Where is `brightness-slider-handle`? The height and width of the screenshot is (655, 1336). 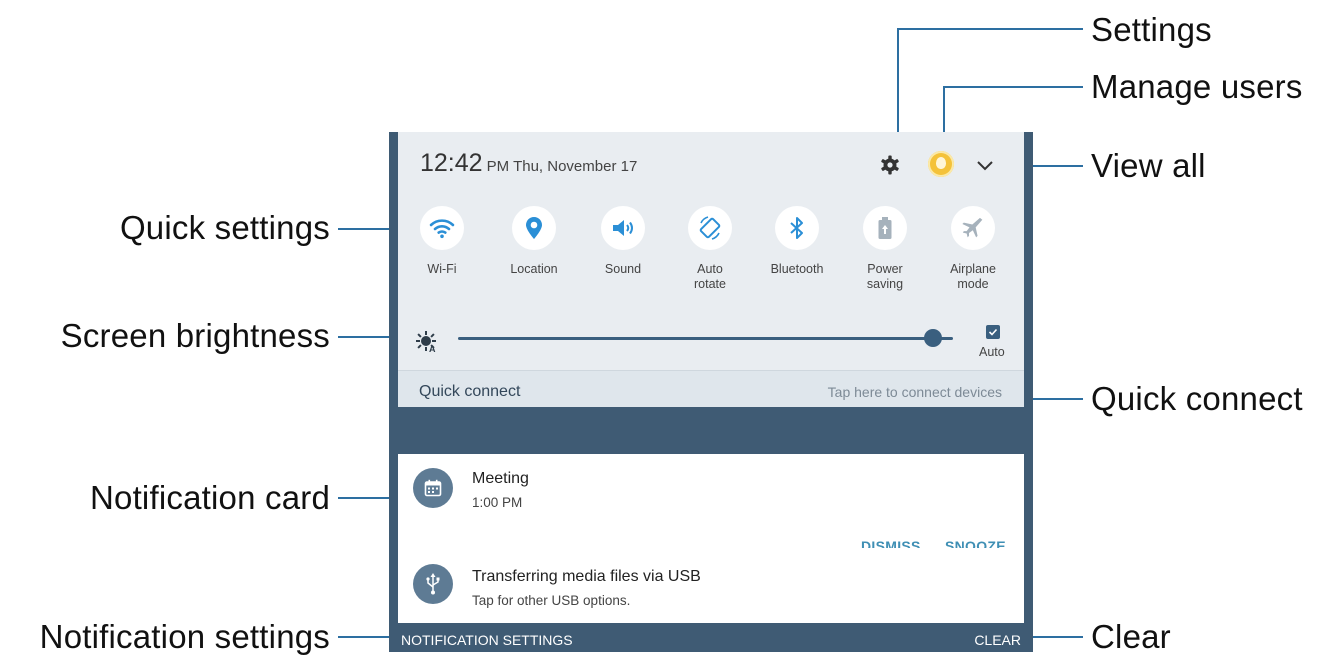 brightness-slider-handle is located at coordinates (933, 338).